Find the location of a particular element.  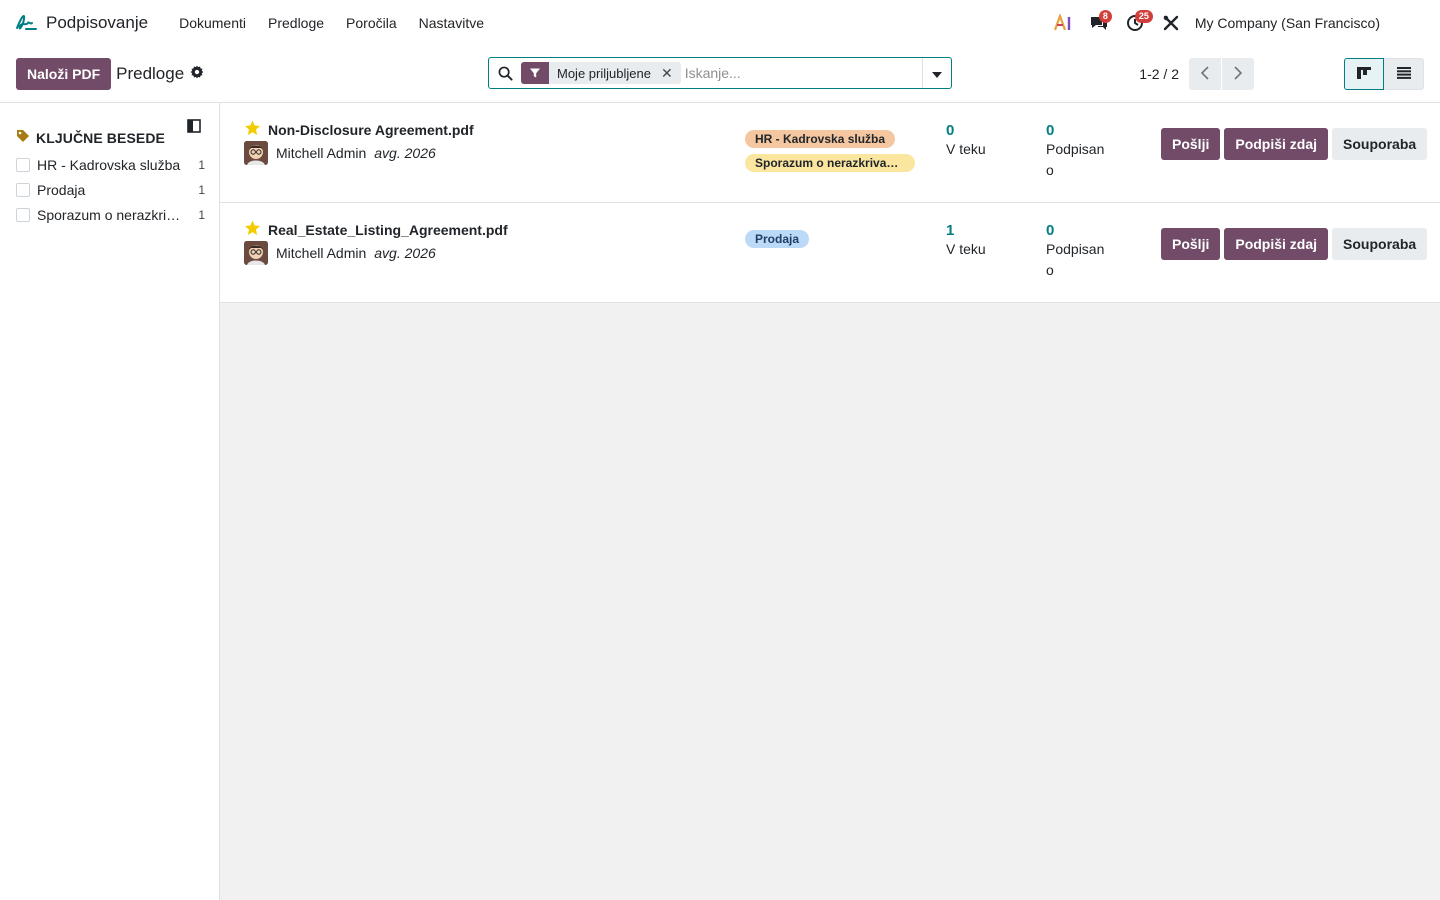

kanban-icon is located at coordinates (1364, 74).